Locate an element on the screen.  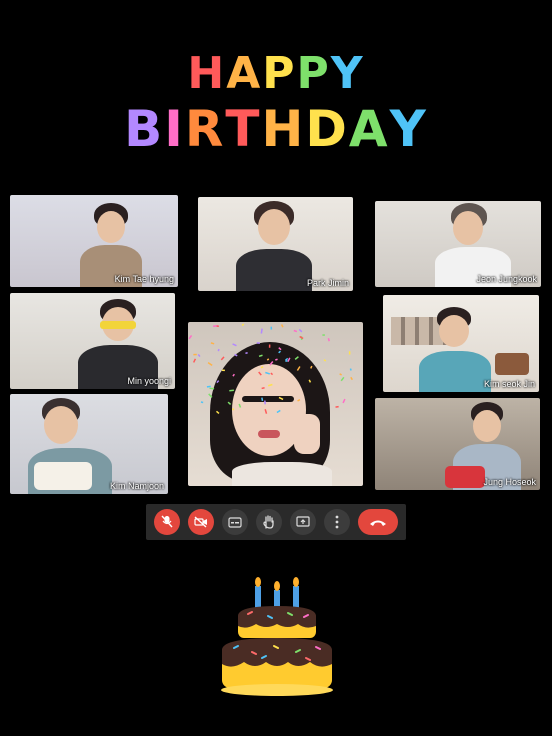
video-tile-jung-hoseok: Jung Hoseok is located at coordinates (457, 444).